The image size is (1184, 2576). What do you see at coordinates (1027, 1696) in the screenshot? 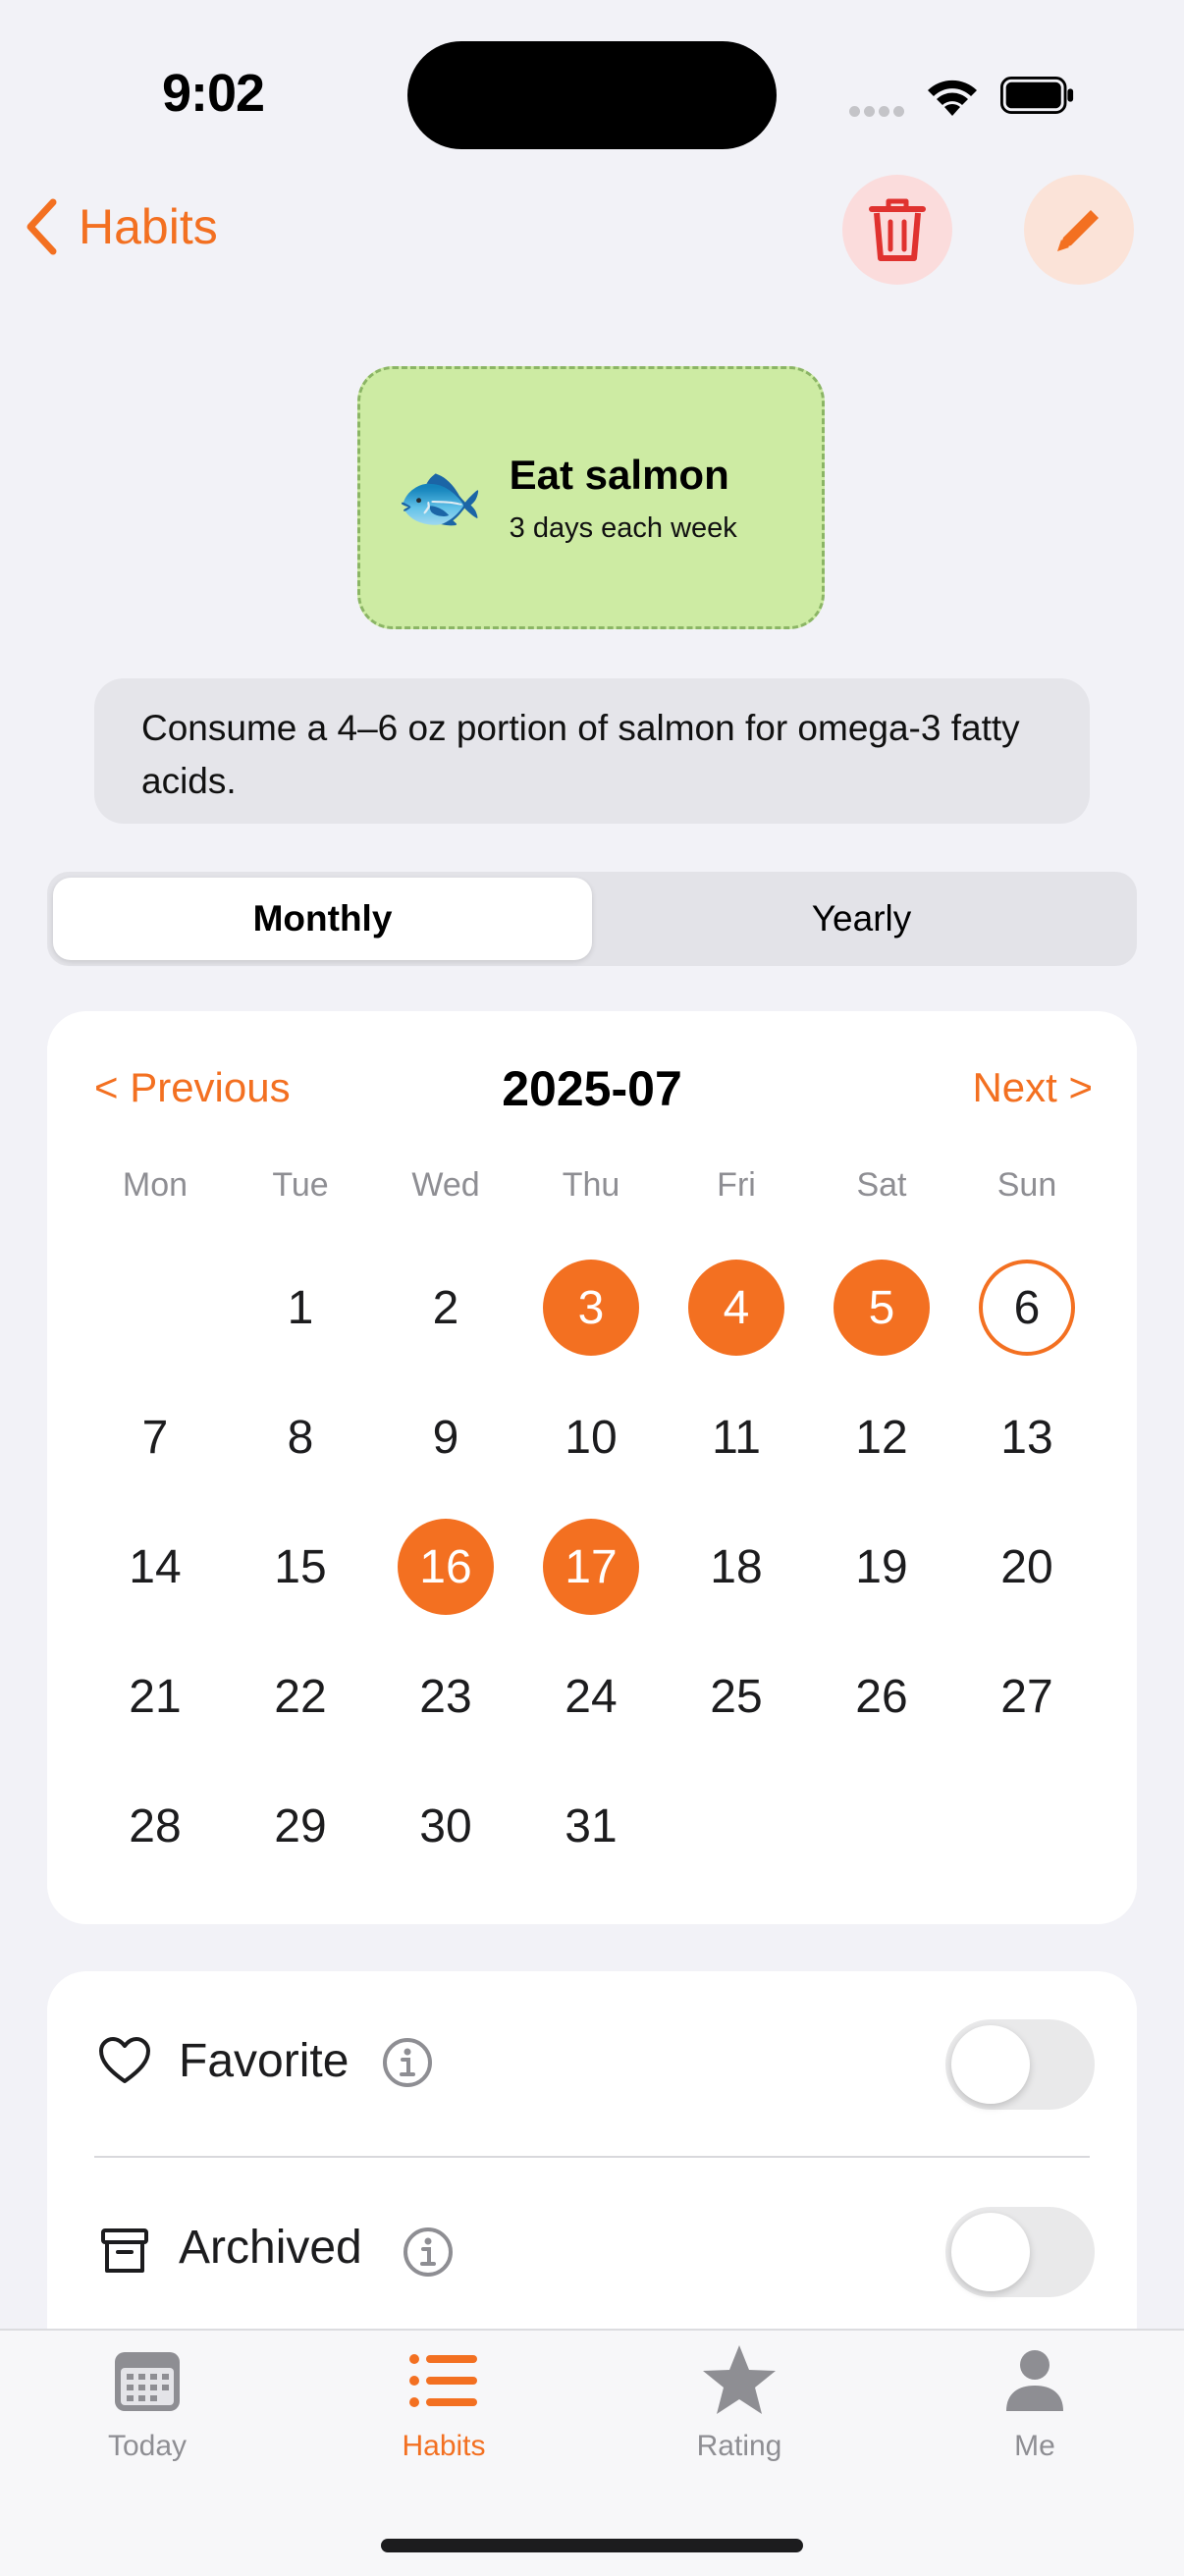
I see `calendar-day-27: 27` at bounding box center [1027, 1696].